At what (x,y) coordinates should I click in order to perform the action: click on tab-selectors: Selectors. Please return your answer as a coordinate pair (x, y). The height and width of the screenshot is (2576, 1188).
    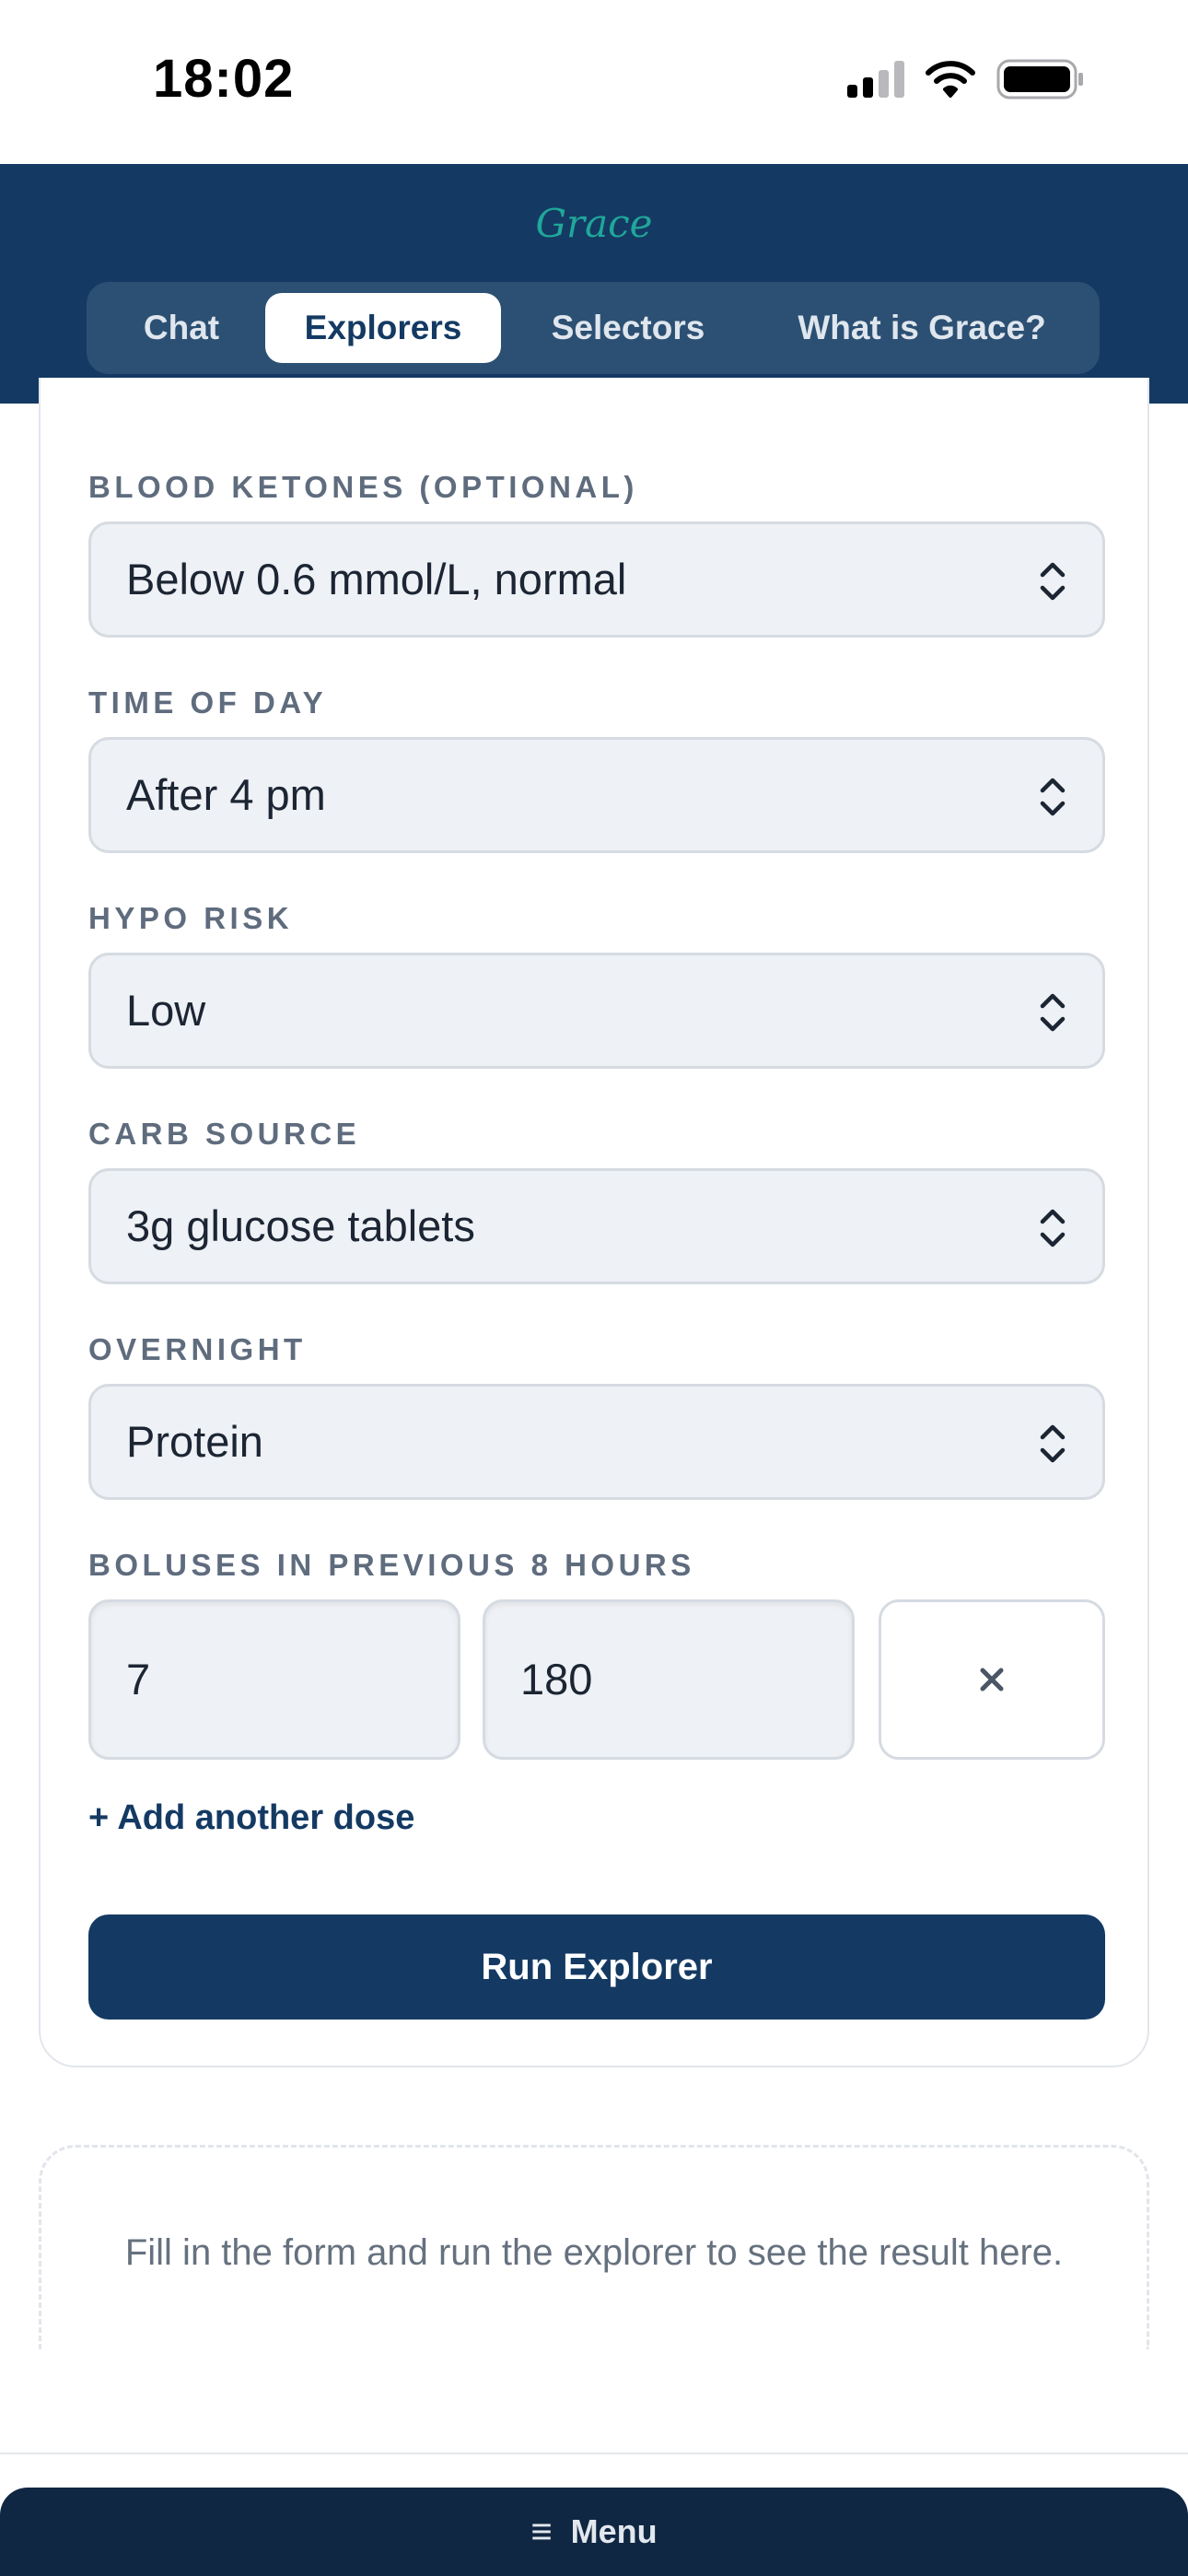
    Looking at the image, I should click on (628, 328).